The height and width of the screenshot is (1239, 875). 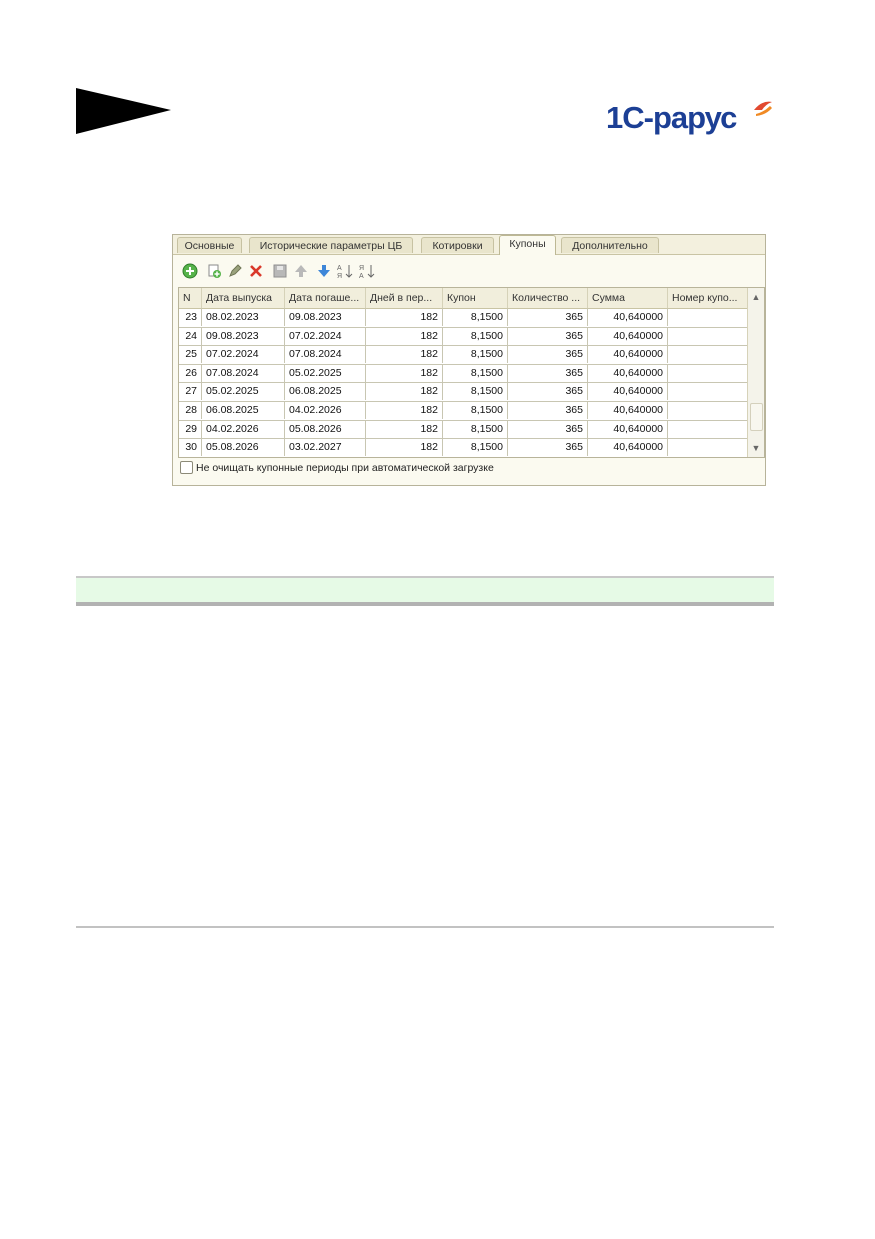 I want to click on cell-issue-date: 06.08.2025, so click(x=243, y=410).